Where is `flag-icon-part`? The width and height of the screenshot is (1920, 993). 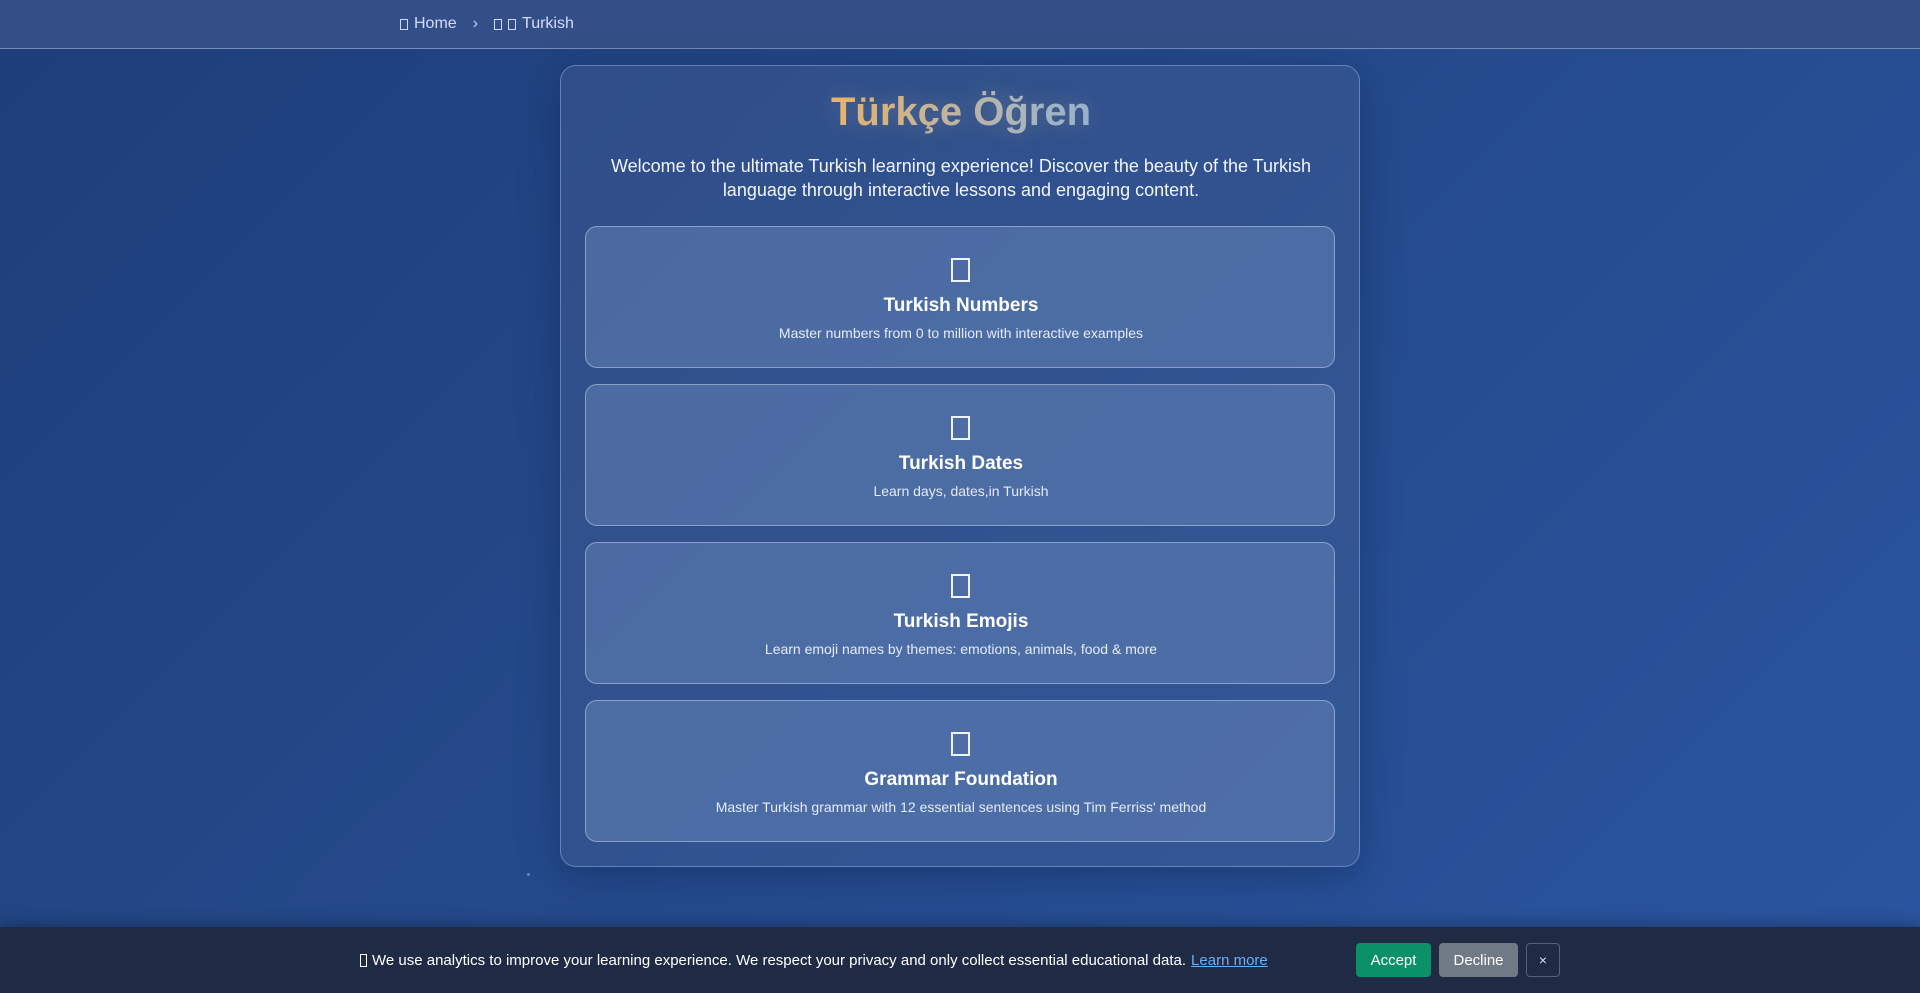 flag-icon-part is located at coordinates (512, 24).